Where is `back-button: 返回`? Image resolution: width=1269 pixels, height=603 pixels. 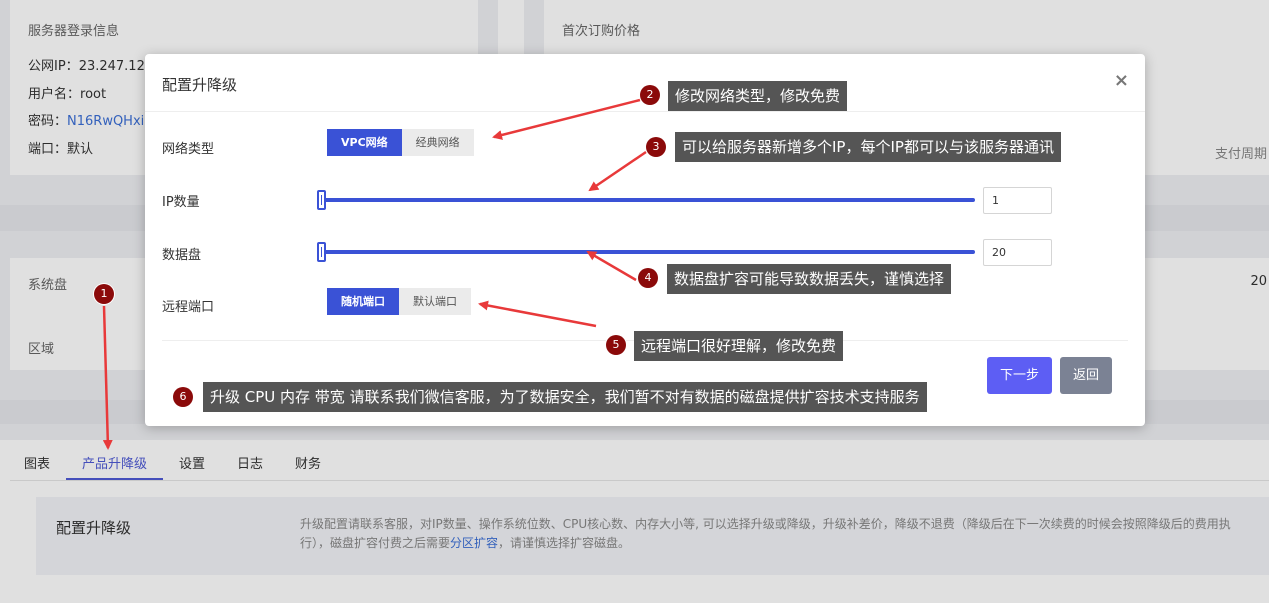
back-button: 返回 is located at coordinates (1086, 375).